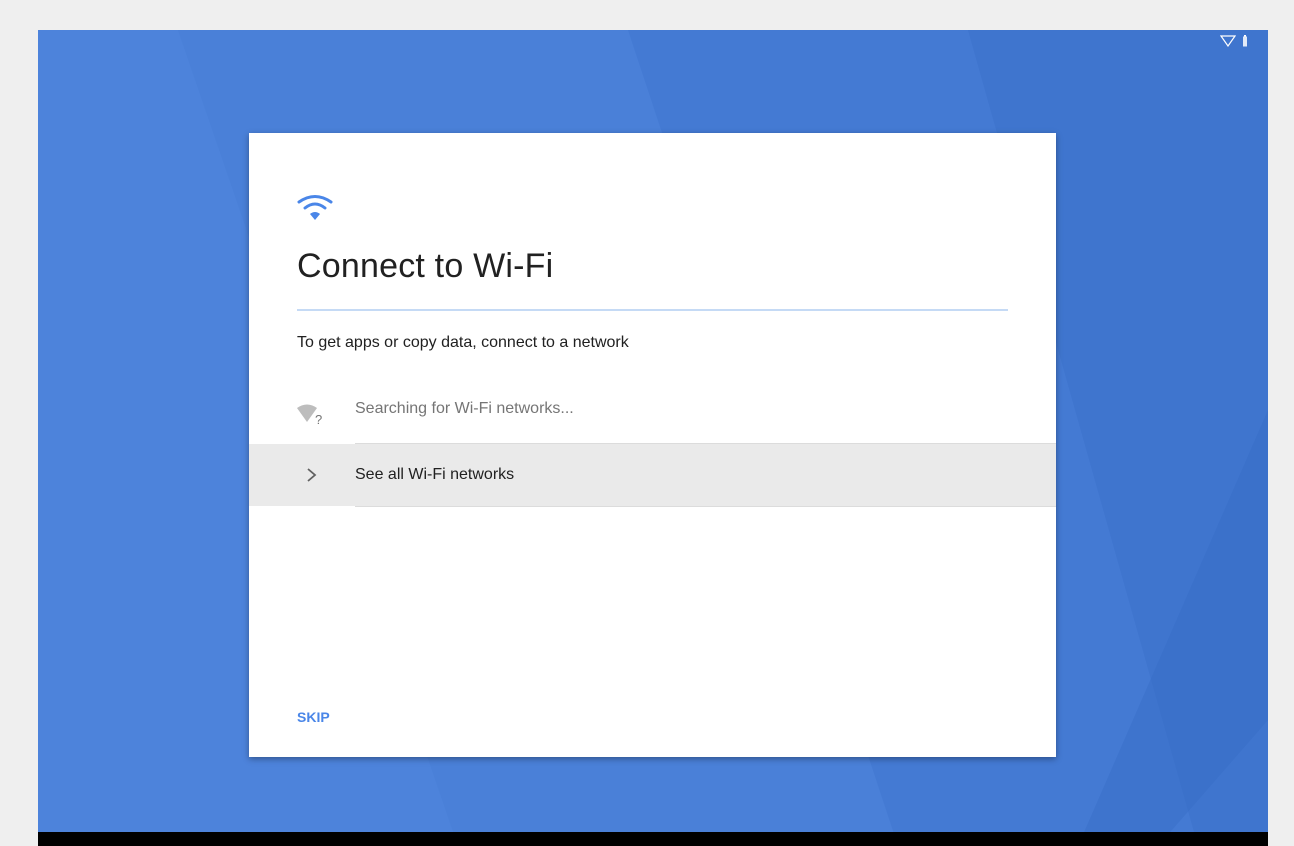  Describe the element at coordinates (652, 475) in the screenshot. I see `see-all-networks-row: See all Wi-Fi networks` at that location.